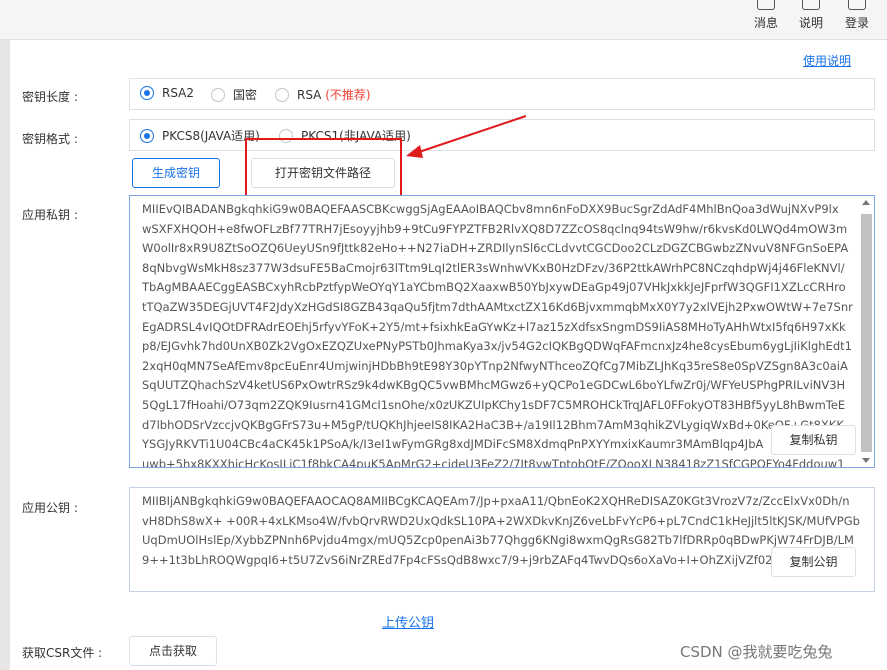  Describe the element at coordinates (813, 440) in the screenshot. I see `copy-private-key-button: 复制私钥` at that location.